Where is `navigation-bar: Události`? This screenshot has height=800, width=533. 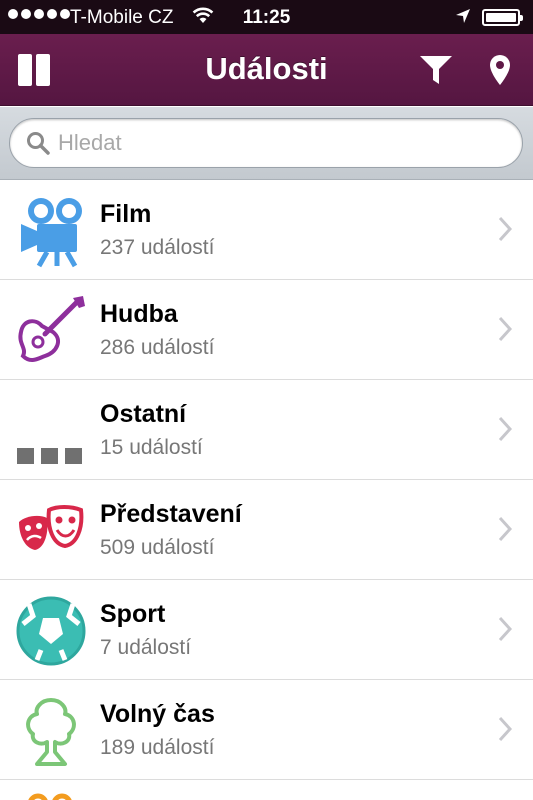
navigation-bar: Události is located at coordinates (266, 70).